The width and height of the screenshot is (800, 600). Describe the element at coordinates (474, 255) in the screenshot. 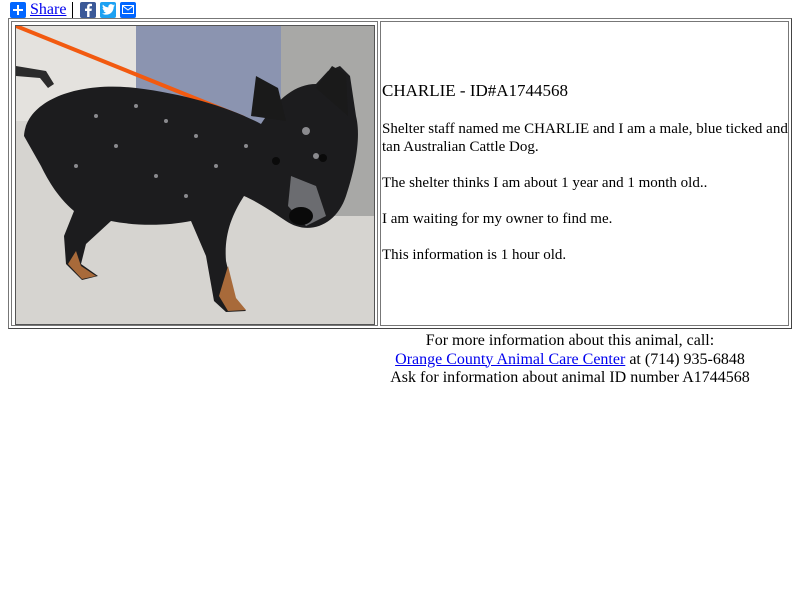

I see `info-age-text: This information is 1 hour old.` at that location.